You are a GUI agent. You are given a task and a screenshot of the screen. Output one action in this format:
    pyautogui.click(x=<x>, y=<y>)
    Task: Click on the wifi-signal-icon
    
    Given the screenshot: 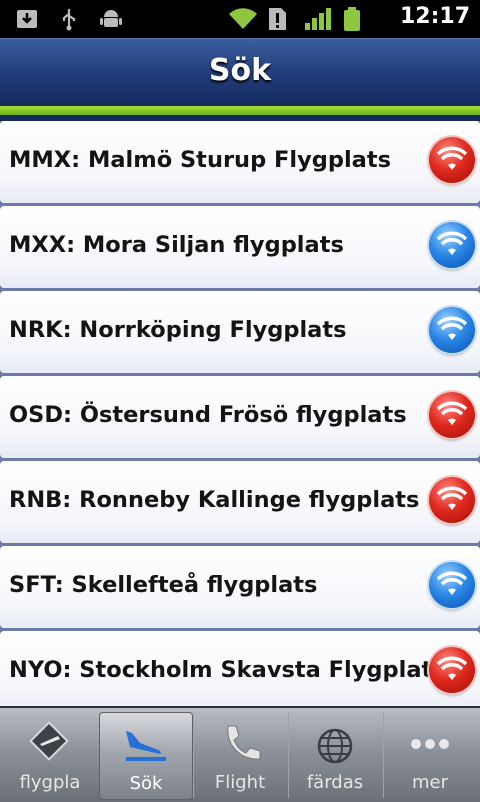 What is the action you would take?
    pyautogui.click(x=242, y=19)
    